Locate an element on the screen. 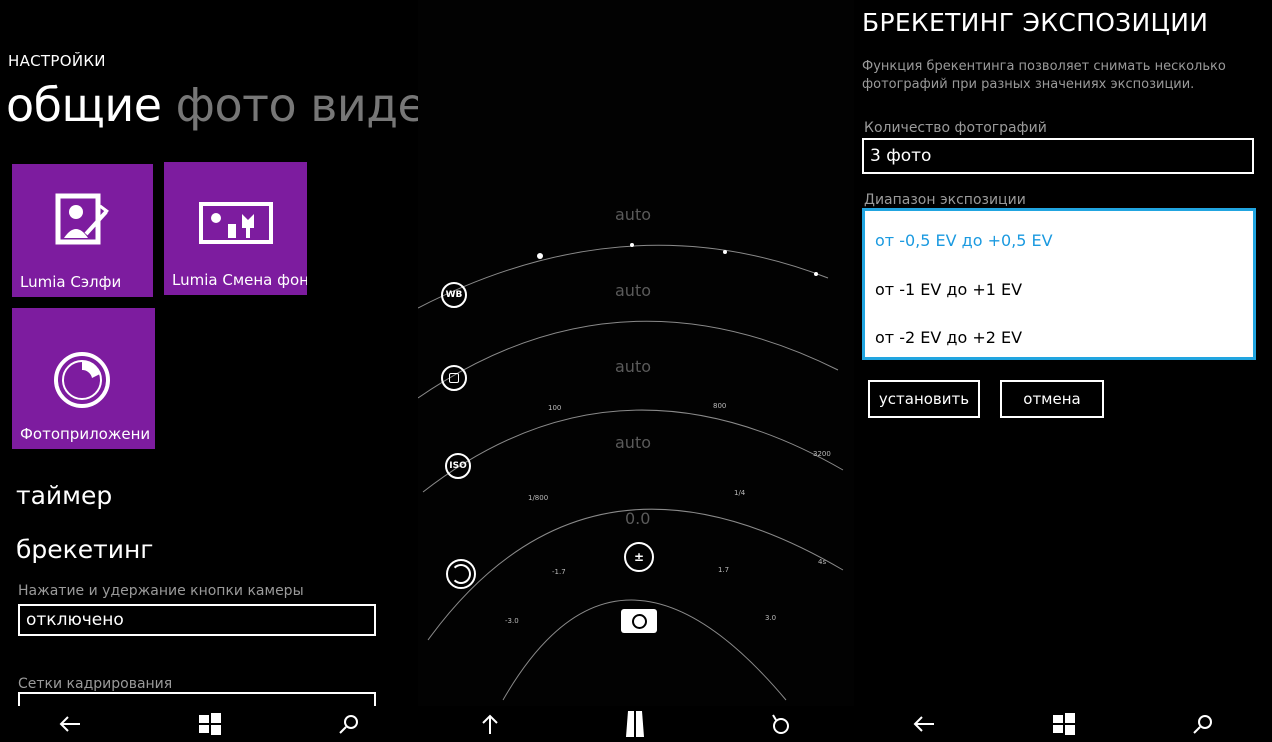  cancel-button: отмена is located at coordinates (1052, 399).